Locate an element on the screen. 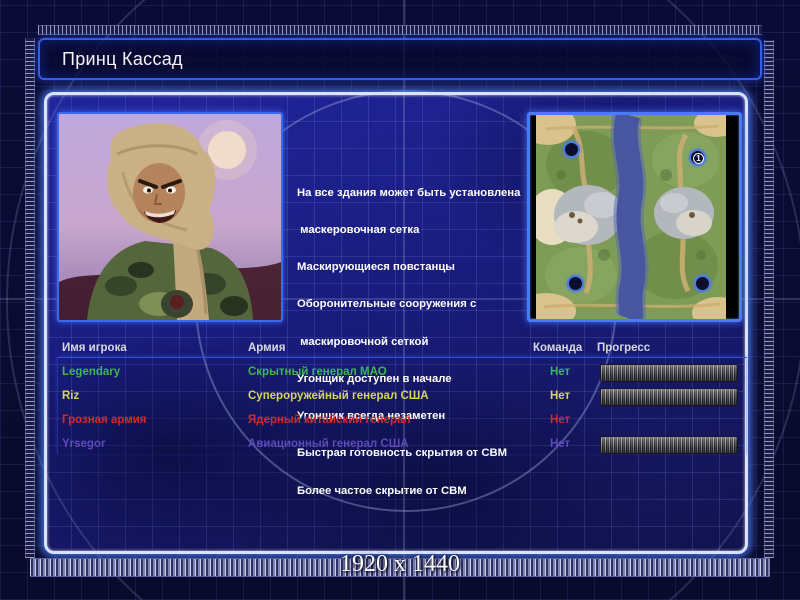 This screenshot has width=800, height=600. minimap-panel: 1 is located at coordinates (634, 217).